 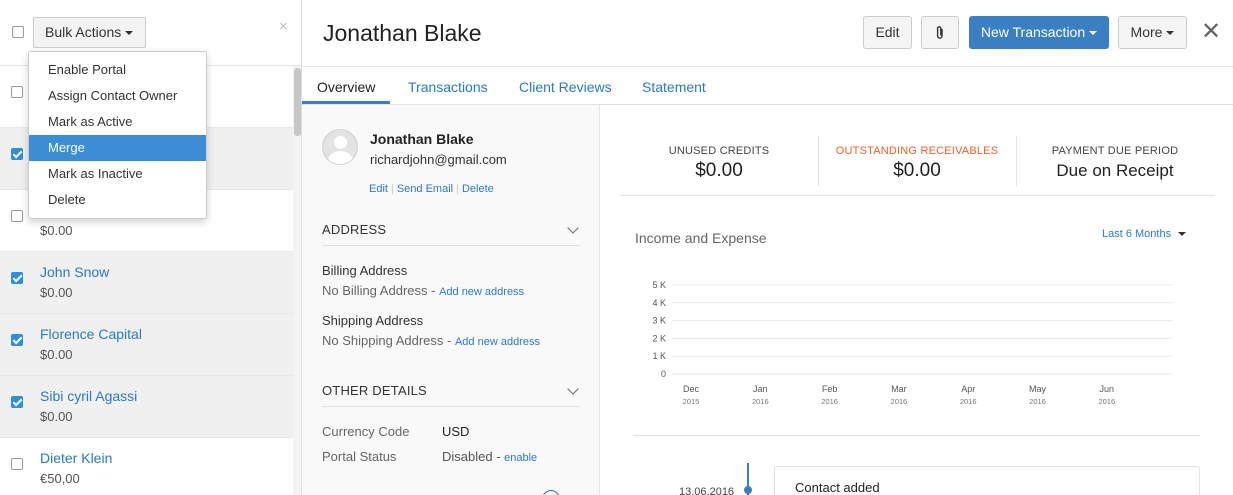 What do you see at coordinates (719, 161) in the screenshot?
I see `unused-credits-stat: UNUSED CREDITS $0.00` at bounding box center [719, 161].